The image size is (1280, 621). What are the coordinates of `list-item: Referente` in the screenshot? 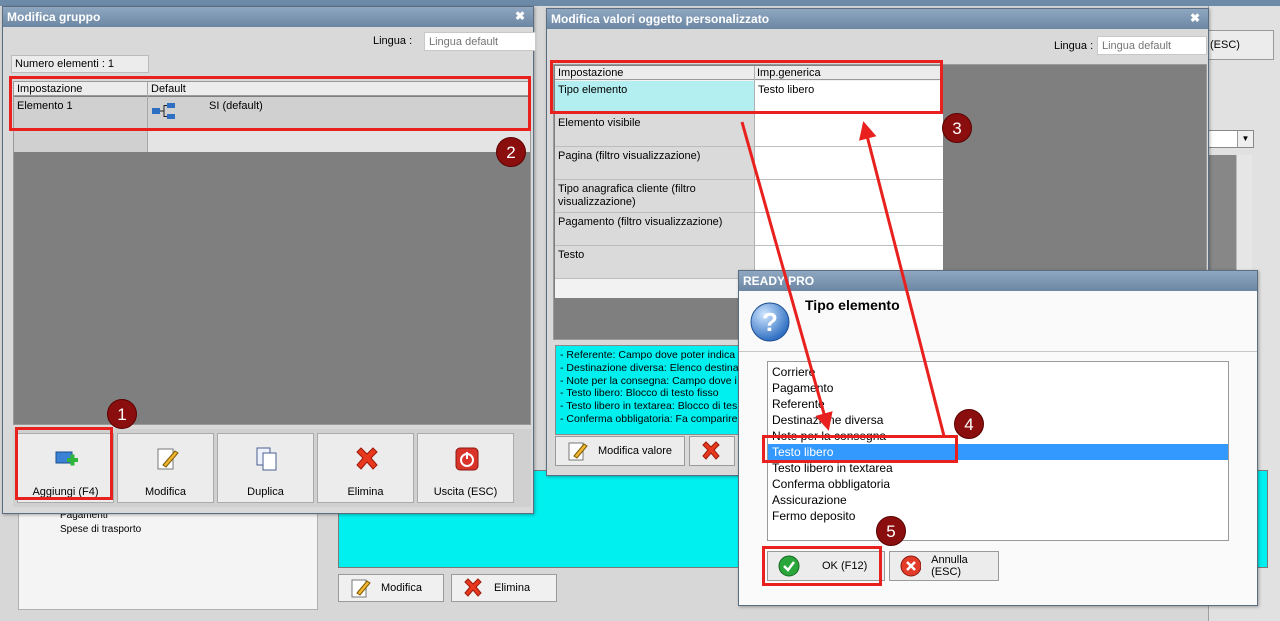 It's located at (998, 404).